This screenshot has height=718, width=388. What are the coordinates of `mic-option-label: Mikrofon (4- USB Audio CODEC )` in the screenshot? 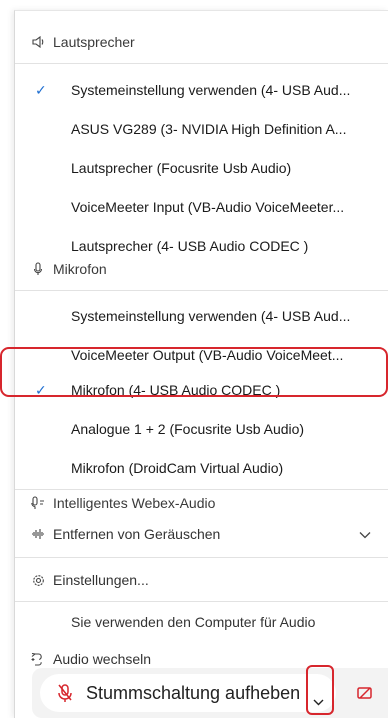 It's located at (176, 390).